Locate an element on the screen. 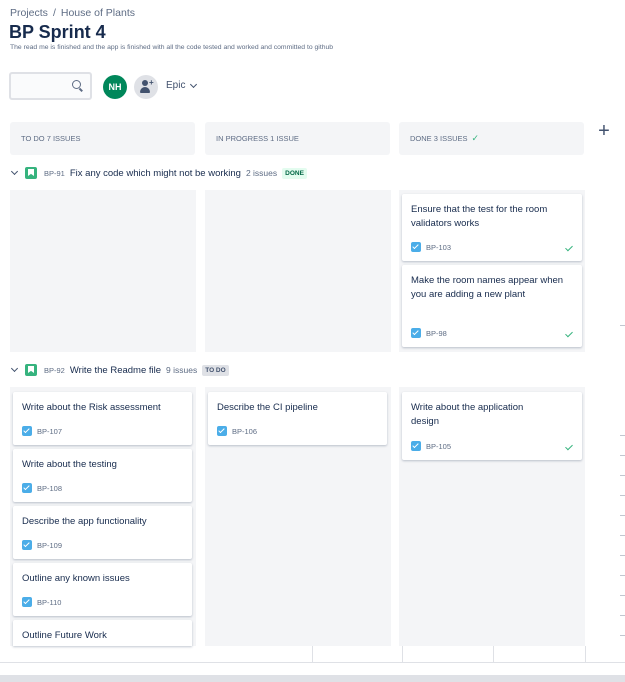  card-summary: Write about the application design is located at coordinates (467, 414).